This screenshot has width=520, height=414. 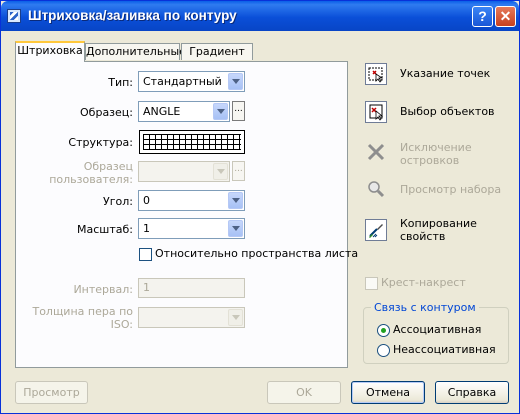 I want to click on tab-hatch: Штриховка, so click(x=50, y=51).